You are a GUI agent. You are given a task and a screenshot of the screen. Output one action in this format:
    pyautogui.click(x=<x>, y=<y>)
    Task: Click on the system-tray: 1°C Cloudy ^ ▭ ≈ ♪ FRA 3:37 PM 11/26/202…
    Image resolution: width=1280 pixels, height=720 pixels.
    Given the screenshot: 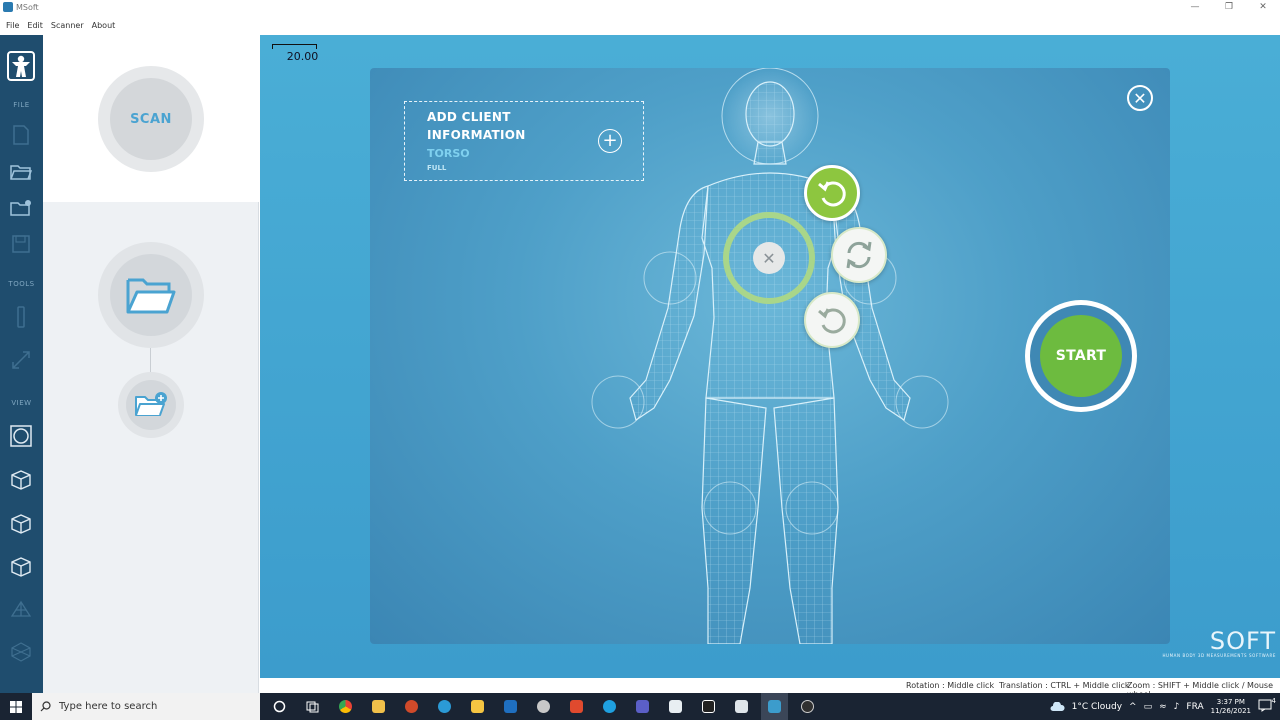 What is the action you would take?
    pyautogui.click(x=1164, y=706)
    